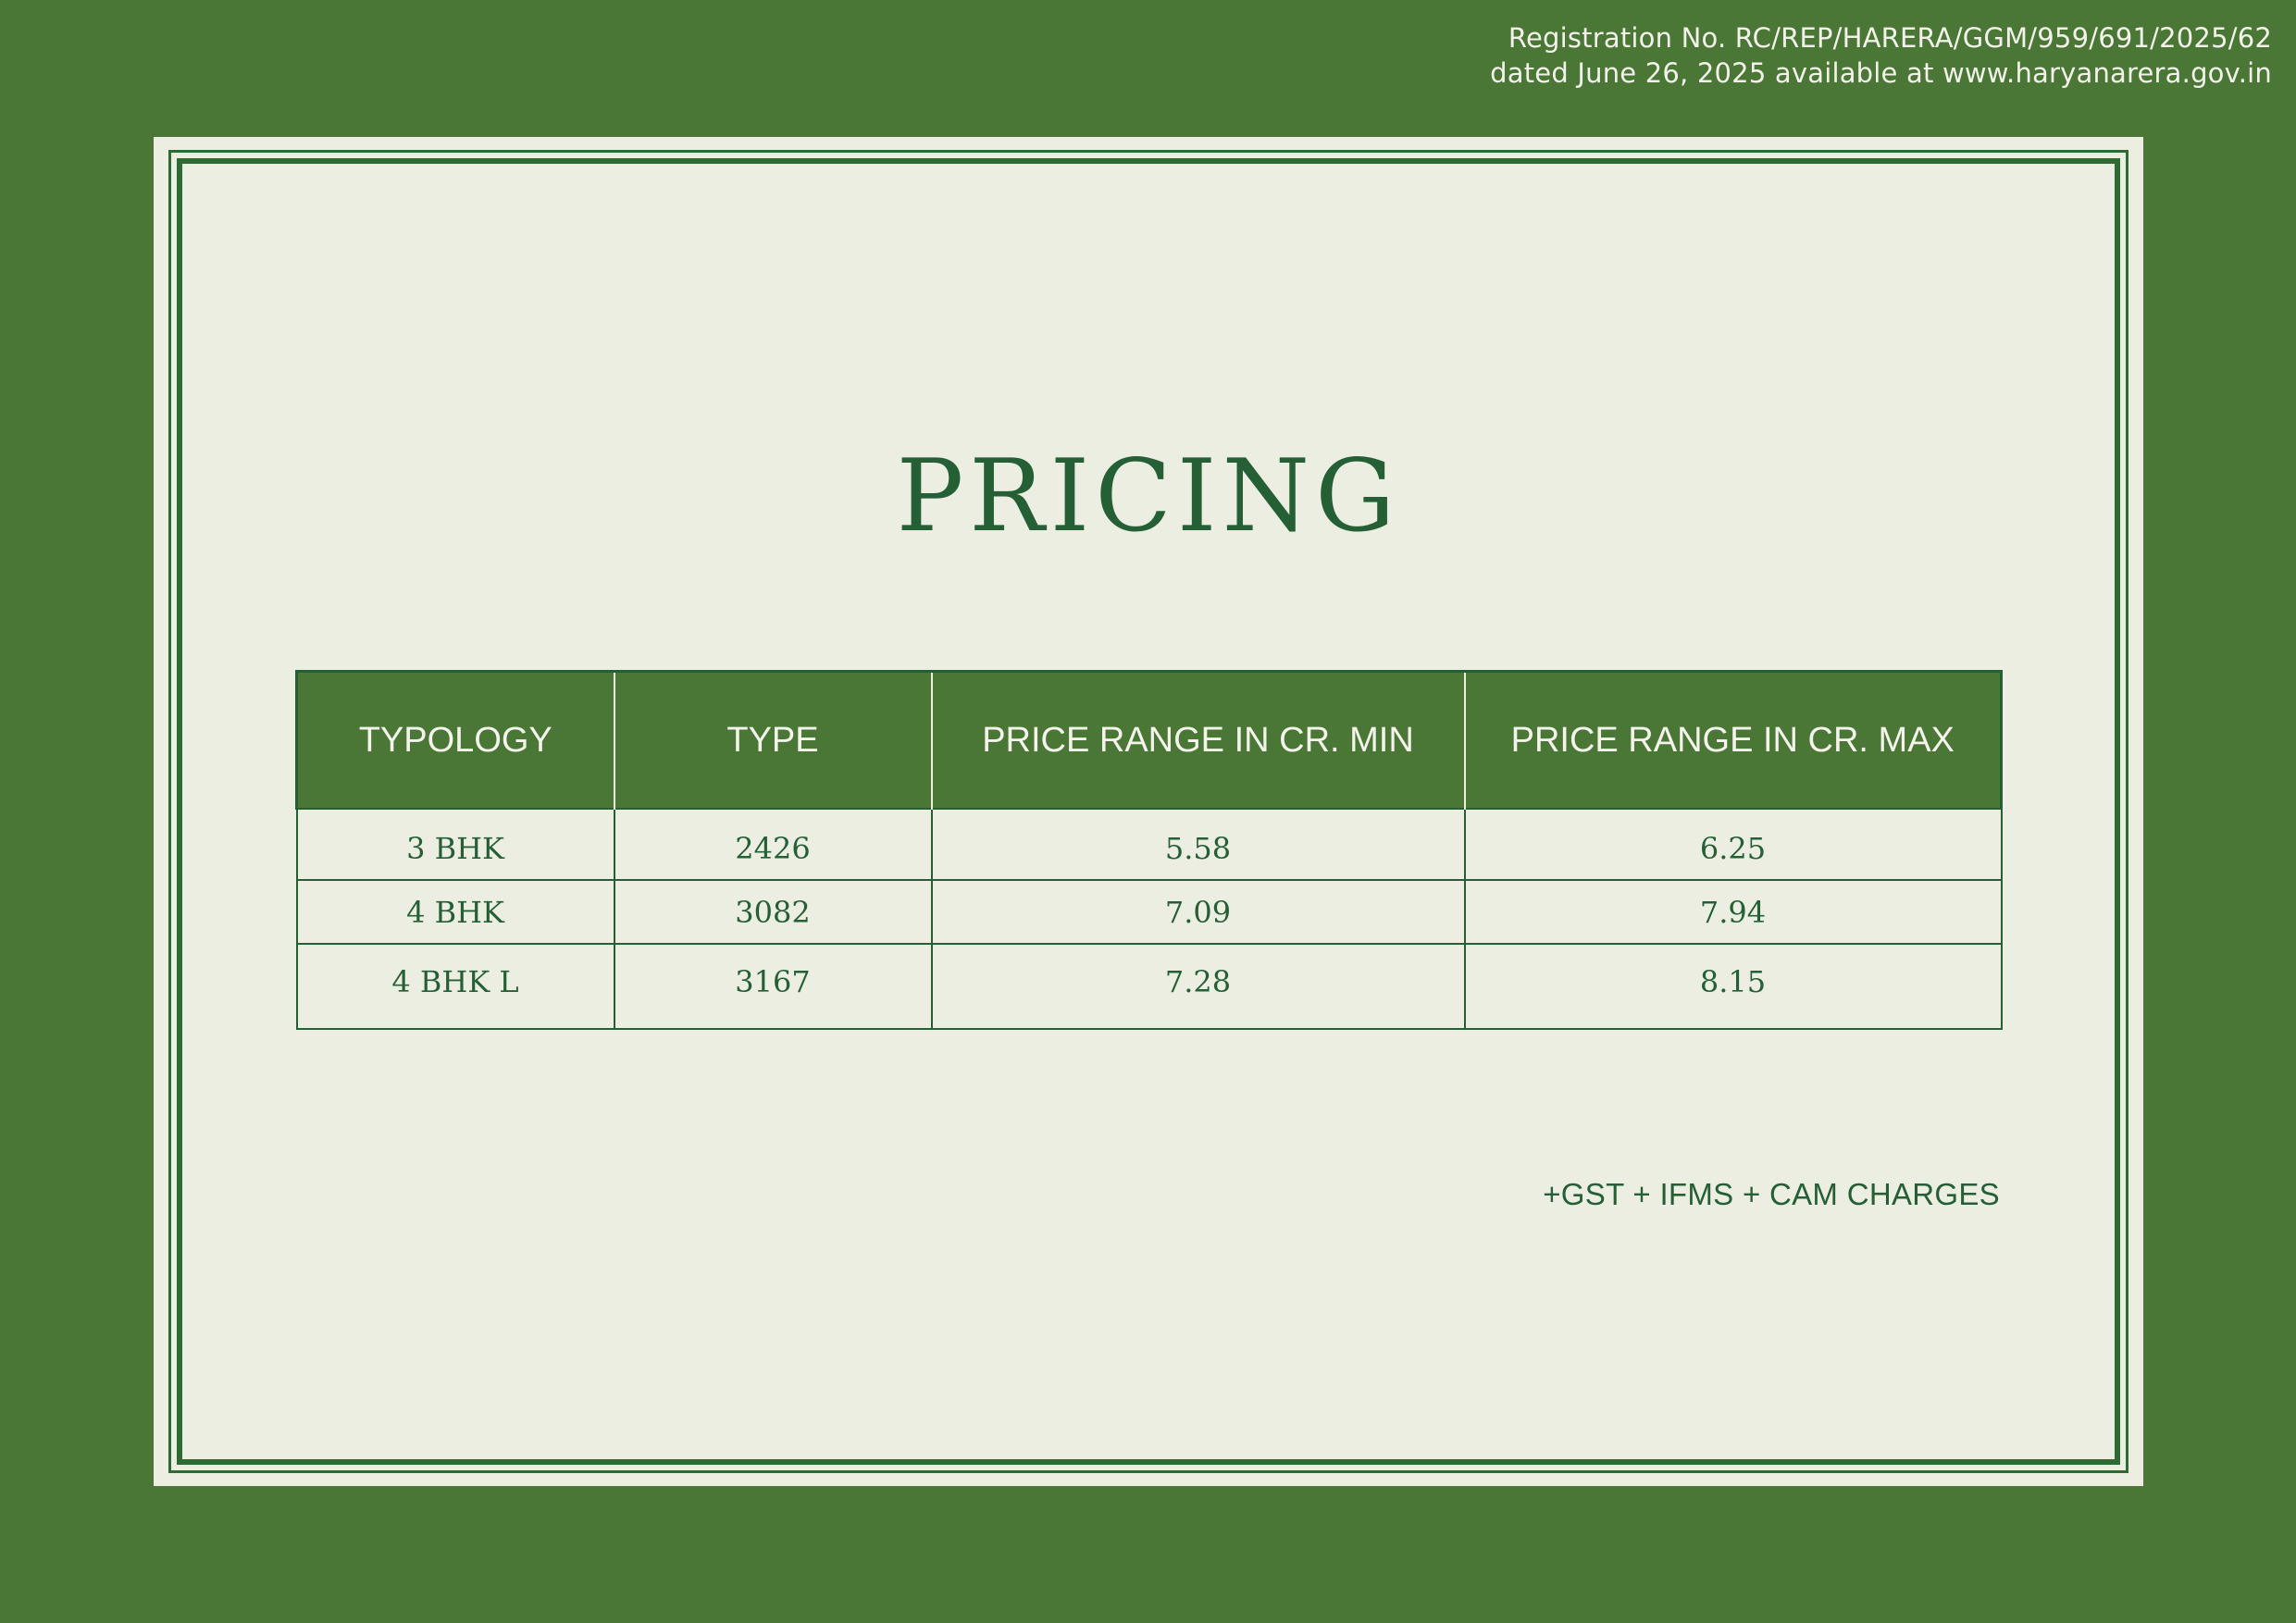 The image size is (2296, 1623). I want to click on cell-price-max: 6.25, so click(1733, 844).